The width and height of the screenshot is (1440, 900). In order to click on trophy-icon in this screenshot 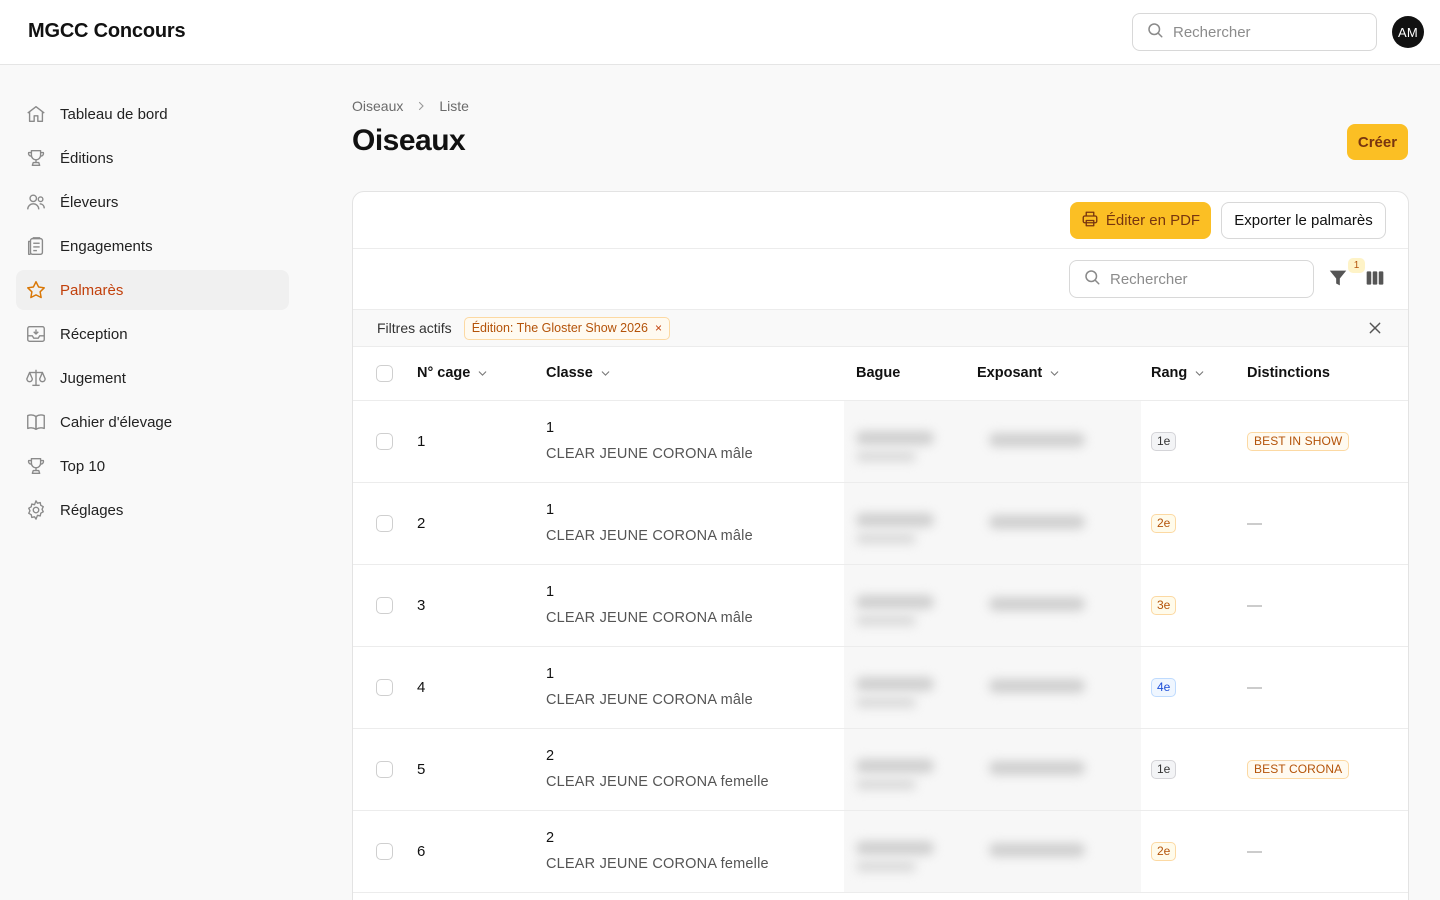, I will do `click(36, 158)`.